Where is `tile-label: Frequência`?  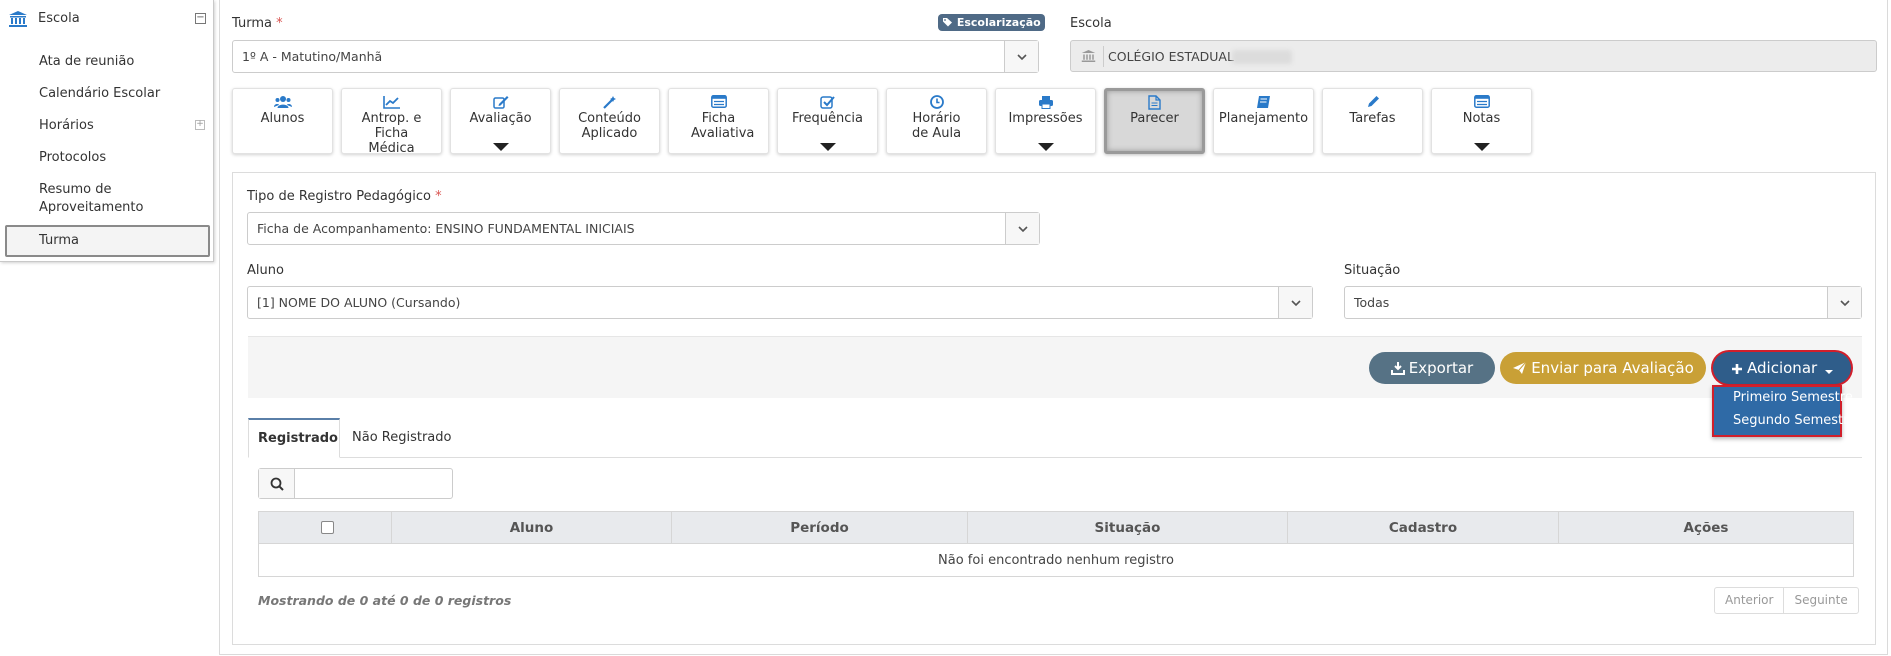
tile-label: Frequência is located at coordinates (827, 118).